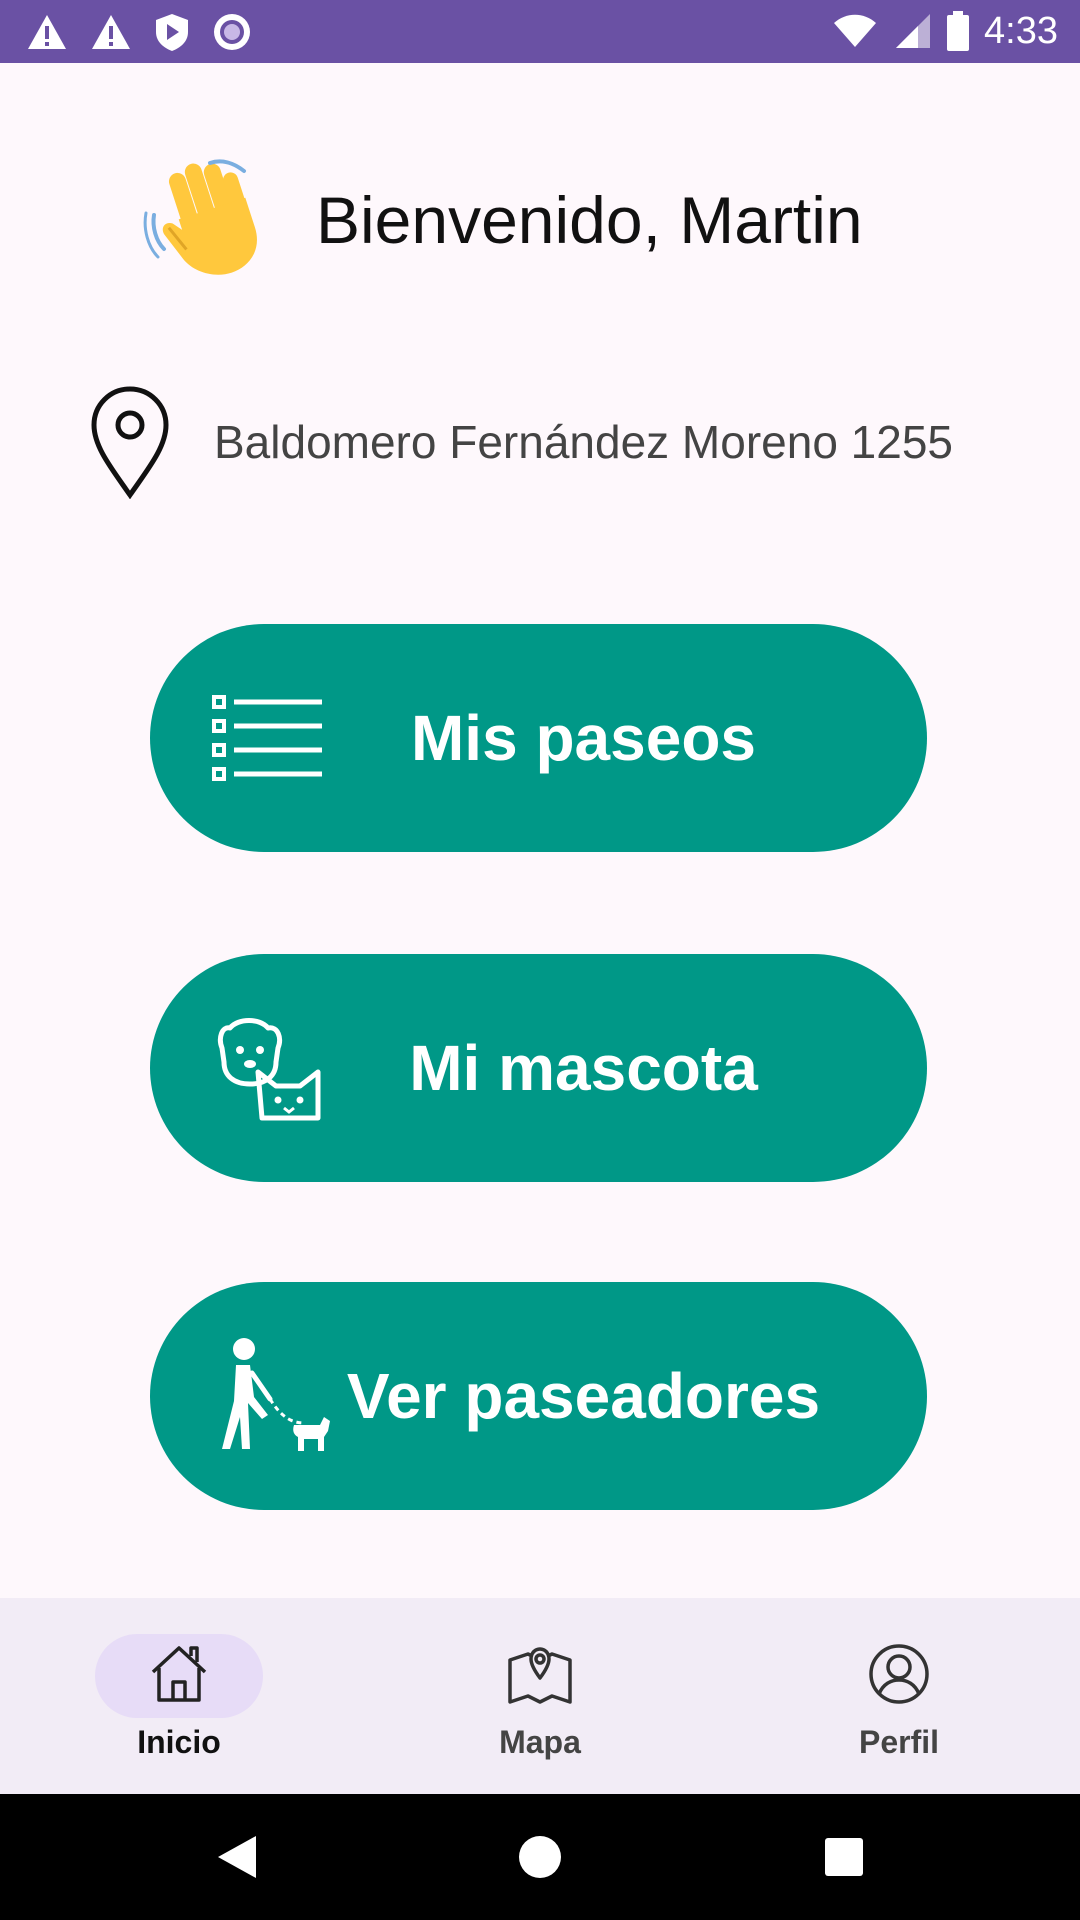 The width and height of the screenshot is (1080, 1920). What do you see at coordinates (583, 1396) in the screenshot?
I see `ver-paseadores-label: Ver paseadores` at bounding box center [583, 1396].